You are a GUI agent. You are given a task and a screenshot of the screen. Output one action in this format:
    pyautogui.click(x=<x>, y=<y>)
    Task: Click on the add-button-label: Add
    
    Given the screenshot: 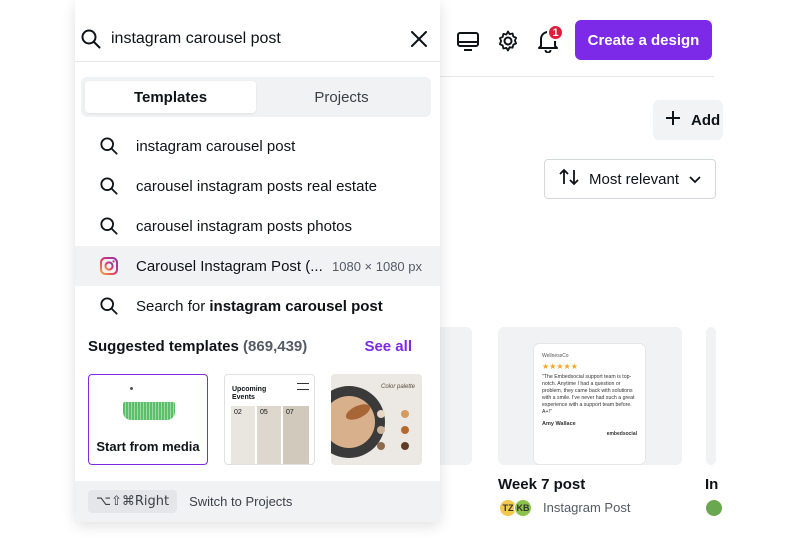 What is the action you would take?
    pyautogui.click(x=706, y=120)
    